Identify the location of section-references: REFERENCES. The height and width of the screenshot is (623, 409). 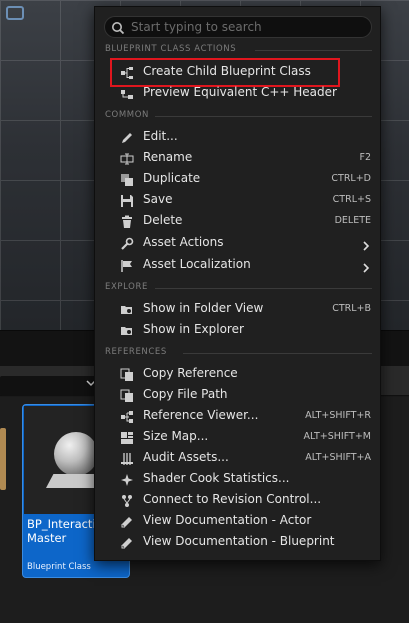
(238, 353).